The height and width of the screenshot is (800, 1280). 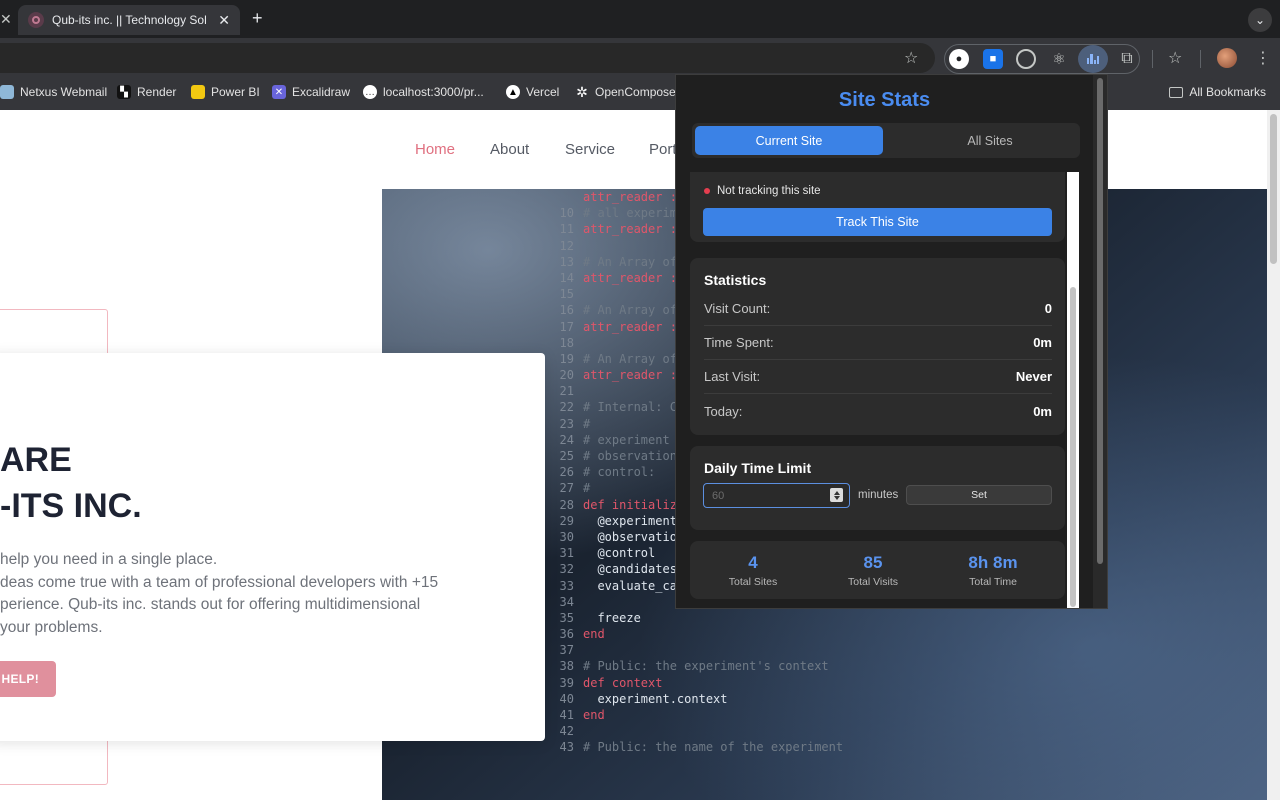 I want to click on bookmark-render: ▚ Render, so click(x=146, y=92).